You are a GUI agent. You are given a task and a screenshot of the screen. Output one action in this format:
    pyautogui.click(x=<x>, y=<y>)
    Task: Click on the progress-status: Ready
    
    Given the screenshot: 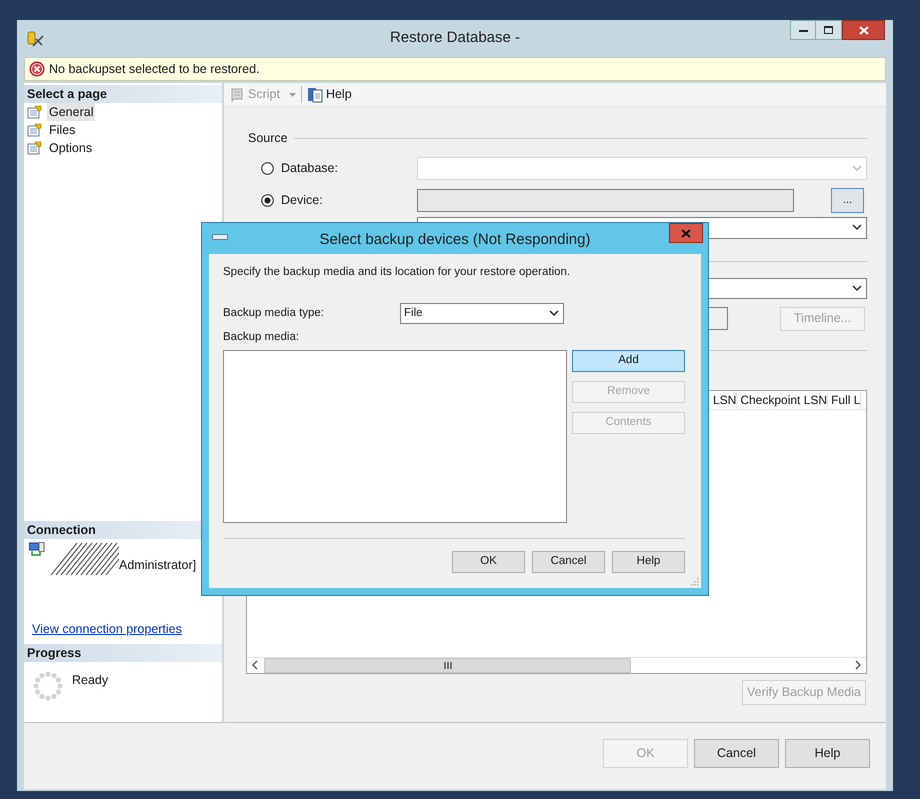 What is the action you would take?
    pyautogui.click(x=90, y=680)
    